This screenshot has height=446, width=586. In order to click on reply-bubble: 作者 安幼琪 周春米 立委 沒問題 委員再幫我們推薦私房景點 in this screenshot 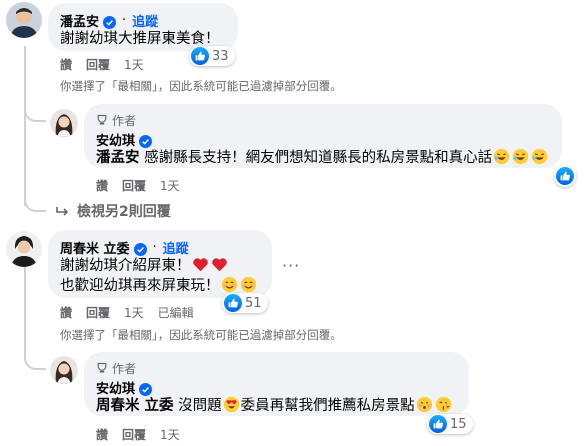, I will do `click(276, 384)`.